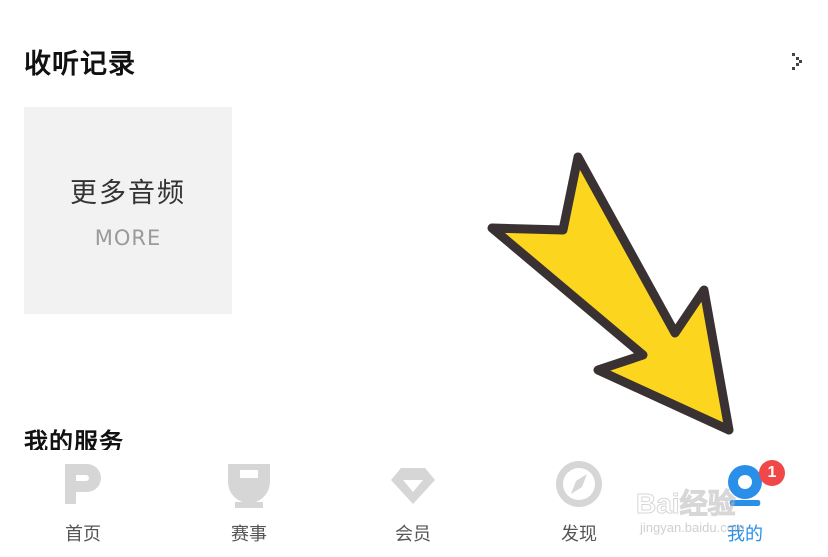  I want to click on baidu-jingyan-watermark: Bai经验 jingyan.baidu.com, so click(716, 512).